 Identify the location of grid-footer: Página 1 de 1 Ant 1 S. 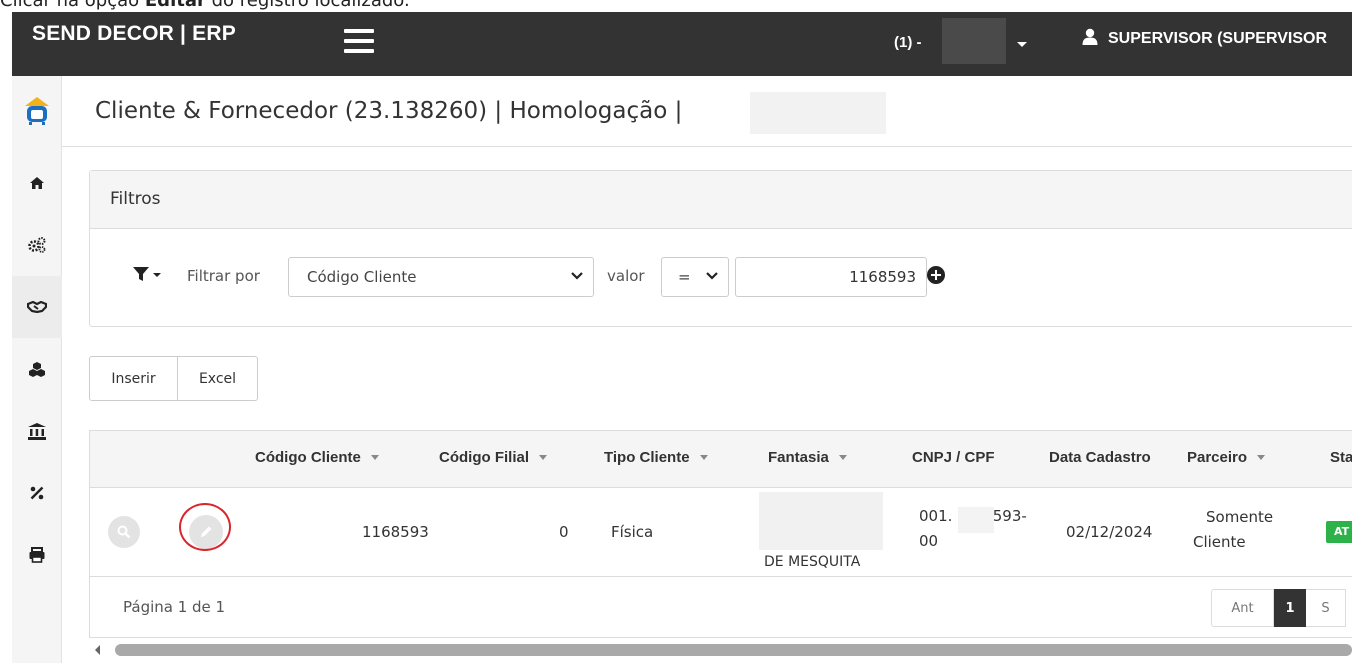
(721, 608).